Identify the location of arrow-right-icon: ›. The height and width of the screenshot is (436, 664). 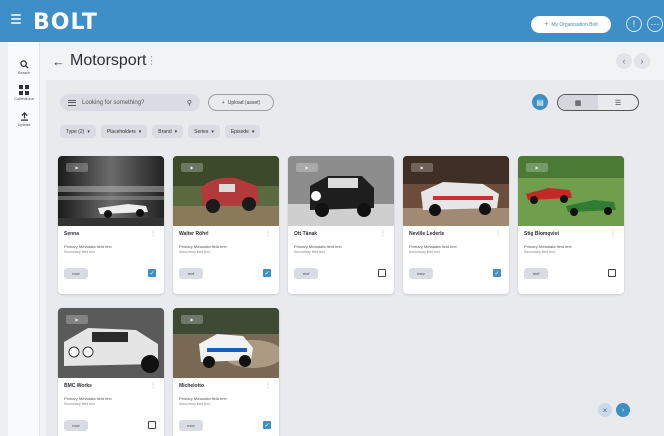
(623, 410).